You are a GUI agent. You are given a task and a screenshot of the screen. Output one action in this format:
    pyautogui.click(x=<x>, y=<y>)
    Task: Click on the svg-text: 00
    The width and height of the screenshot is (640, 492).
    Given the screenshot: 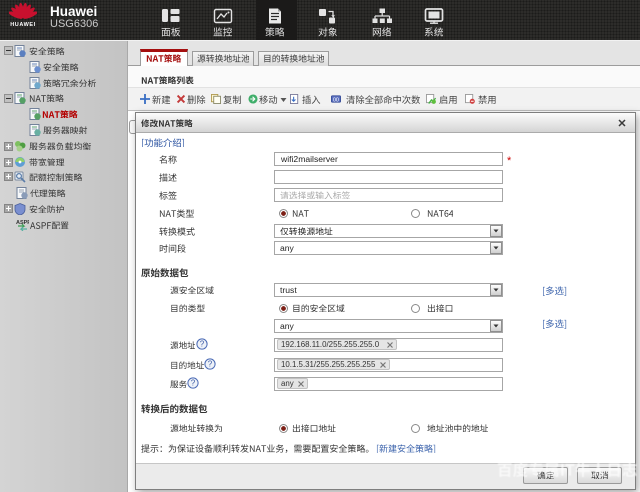 What is the action you would take?
    pyautogui.click(x=336, y=100)
    